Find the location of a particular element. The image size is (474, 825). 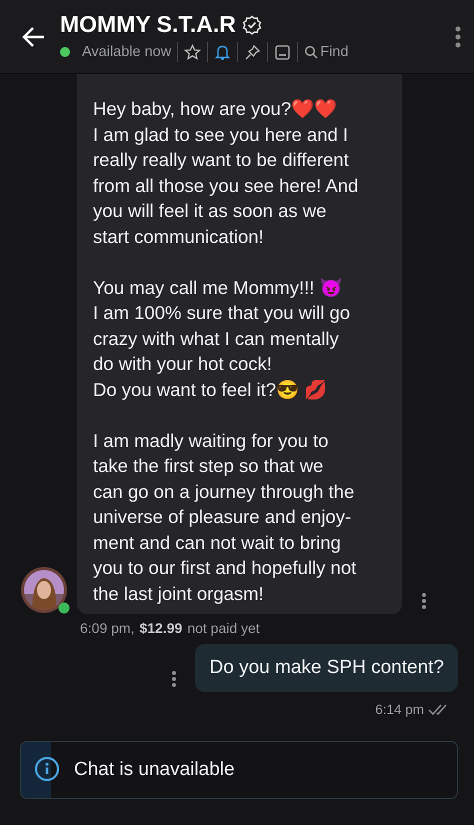

message-price: $12.99 is located at coordinates (160, 628).